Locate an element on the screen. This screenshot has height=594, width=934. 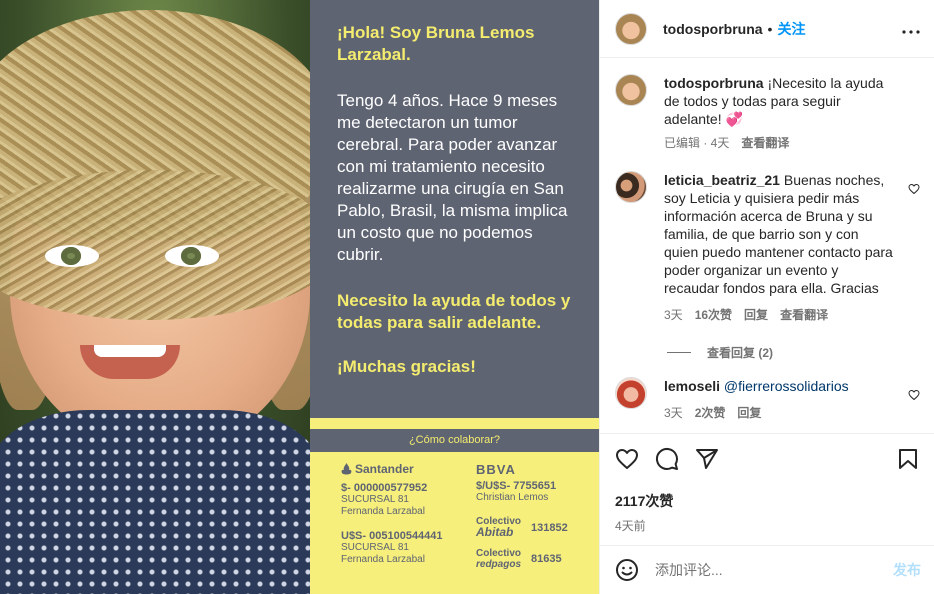
caption-username: todosporbruna is located at coordinates (714, 83).